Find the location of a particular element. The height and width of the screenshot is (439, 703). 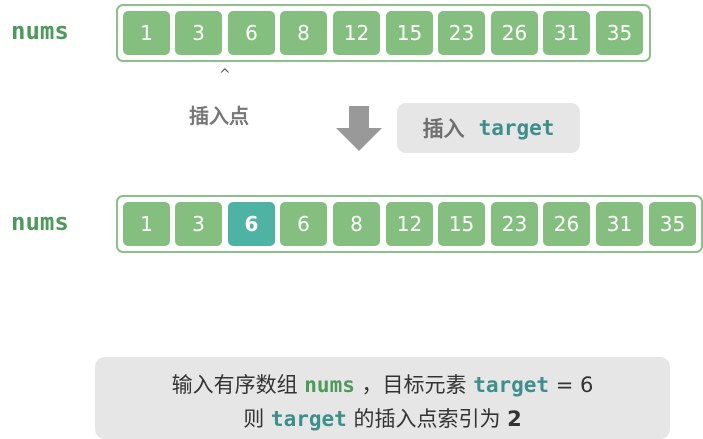

bottom-cell: 12 is located at coordinates (409, 224).